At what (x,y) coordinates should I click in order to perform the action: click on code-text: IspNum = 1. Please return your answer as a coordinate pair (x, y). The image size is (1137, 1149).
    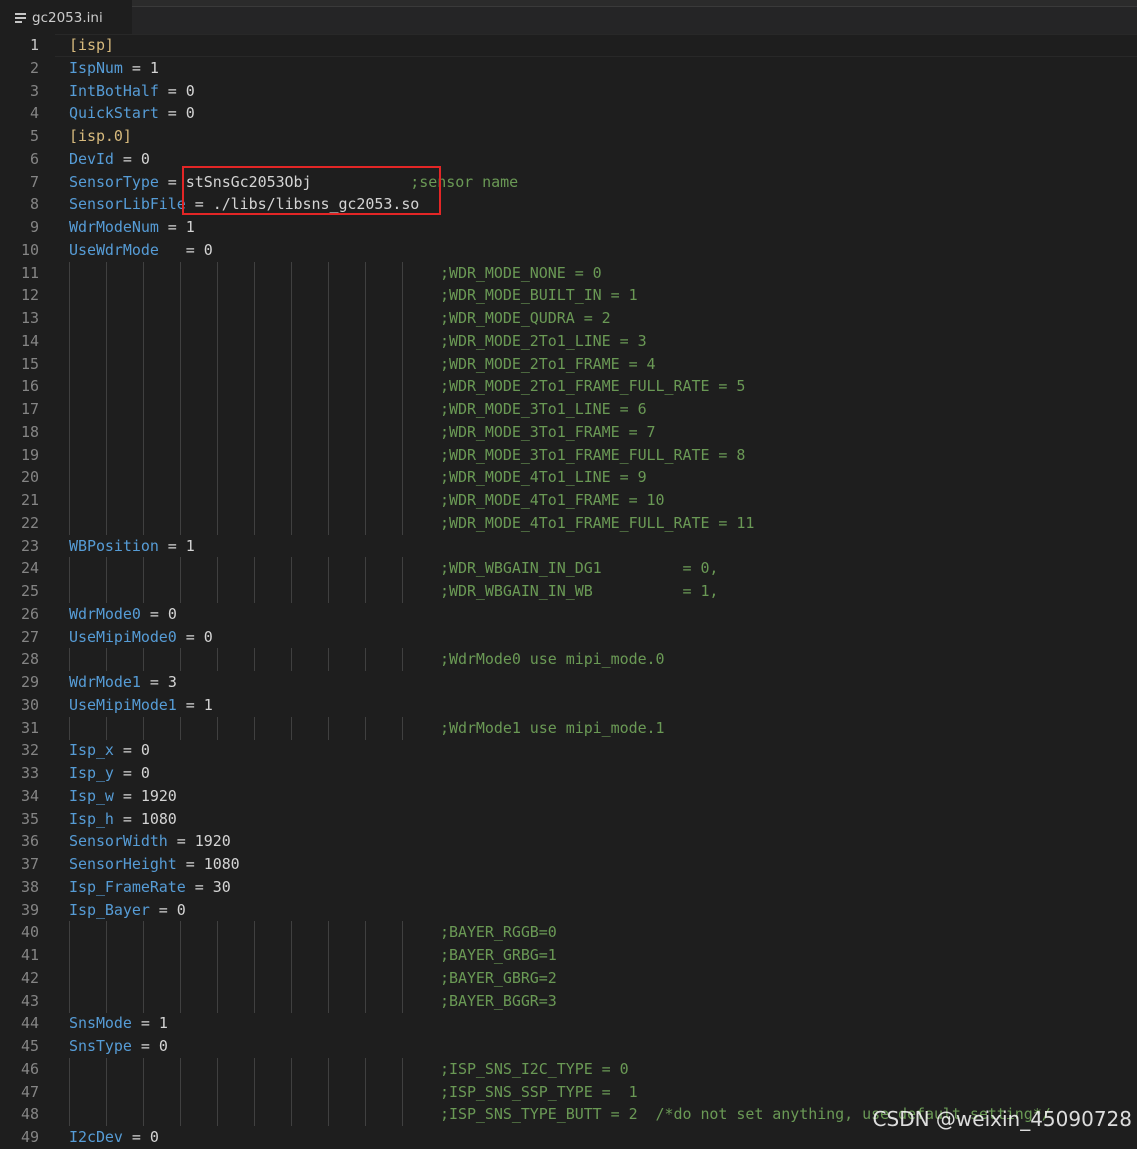
    Looking at the image, I should click on (114, 68).